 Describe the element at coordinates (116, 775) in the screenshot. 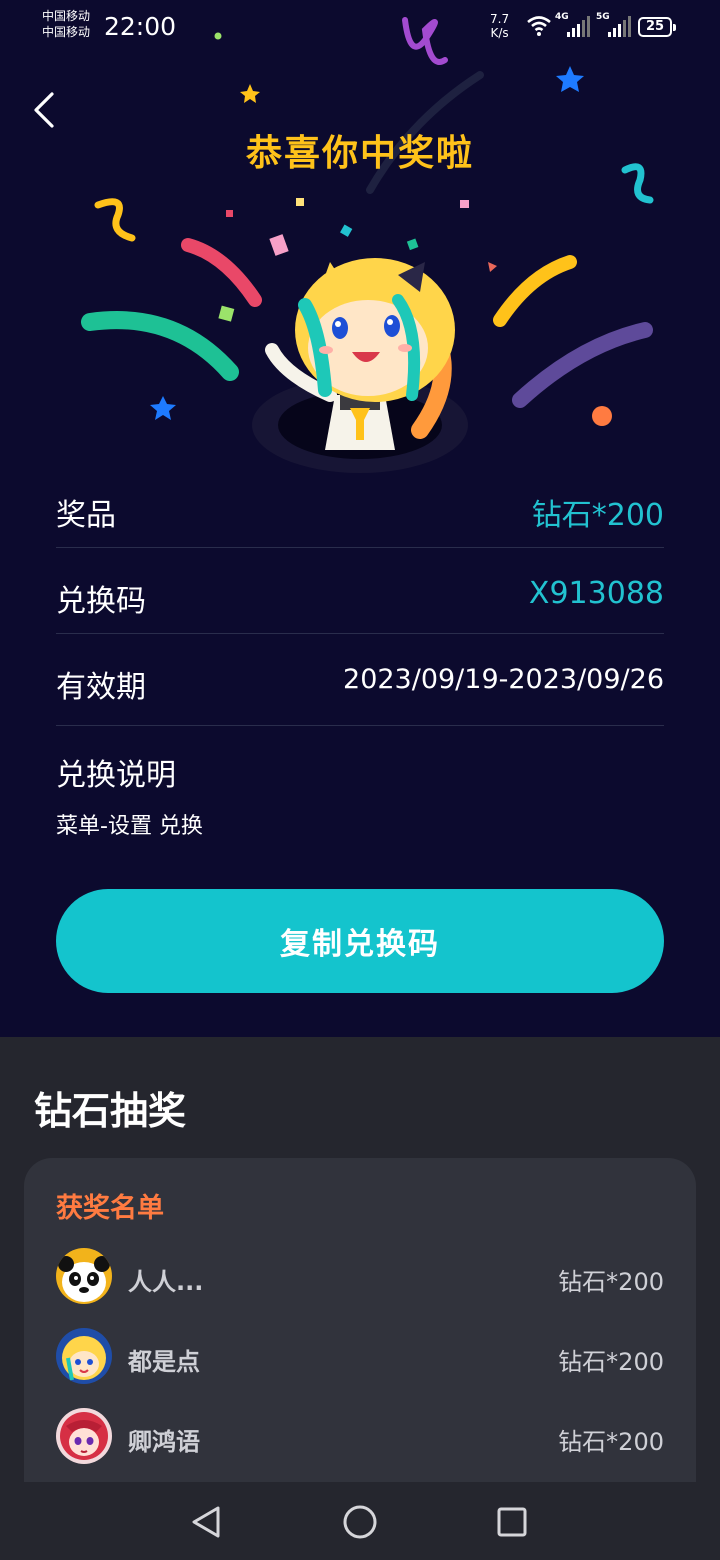

I see `instructions-label: 兑换说明` at that location.